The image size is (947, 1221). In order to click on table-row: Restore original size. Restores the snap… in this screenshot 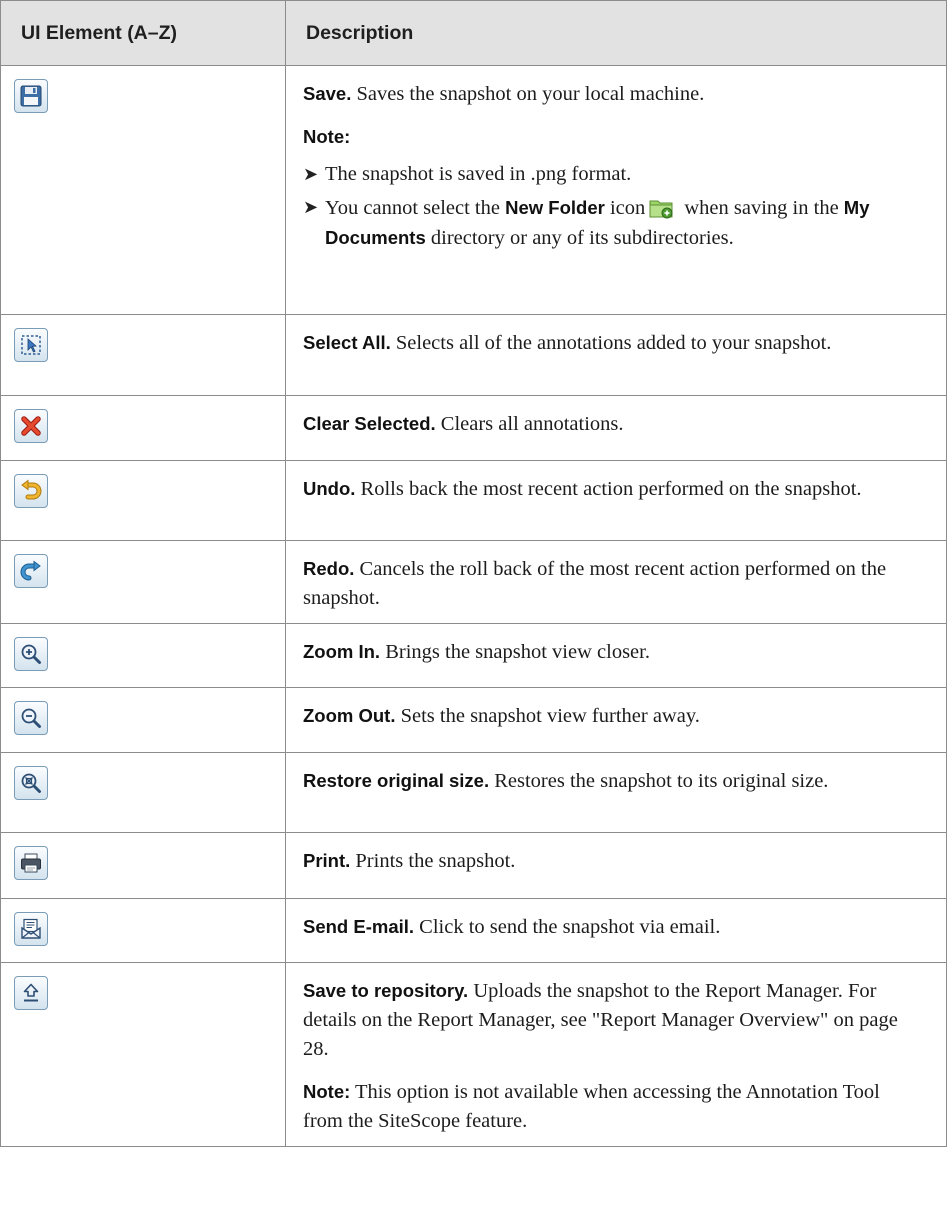, I will do `click(473, 792)`.